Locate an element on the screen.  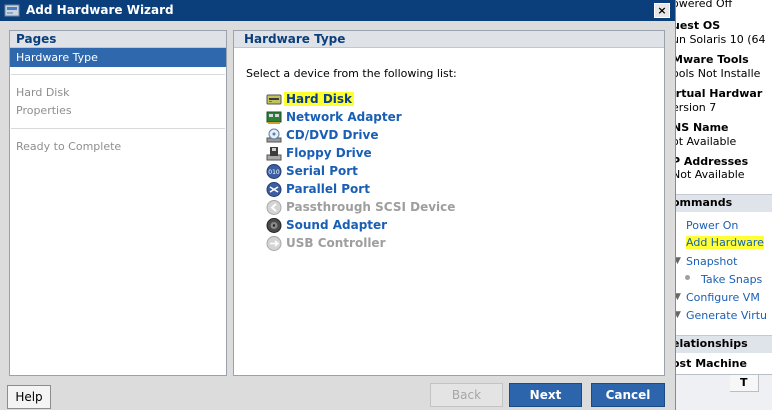
title-bar: Add Hardware Wizard × is located at coordinates (337, 10).